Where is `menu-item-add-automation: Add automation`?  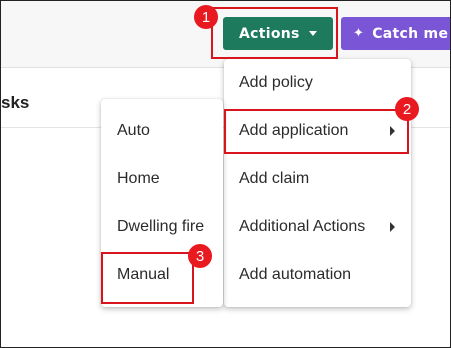
menu-item-add-automation: Add automation is located at coordinates (317, 275).